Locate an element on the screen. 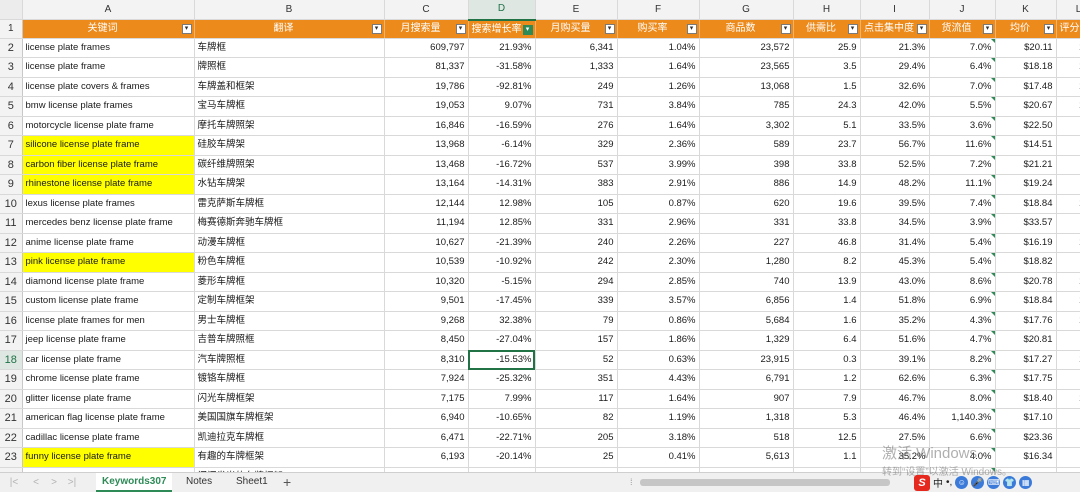 The width and height of the screenshot is (1080, 492). cell-h: 33.8 is located at coordinates (827, 165).